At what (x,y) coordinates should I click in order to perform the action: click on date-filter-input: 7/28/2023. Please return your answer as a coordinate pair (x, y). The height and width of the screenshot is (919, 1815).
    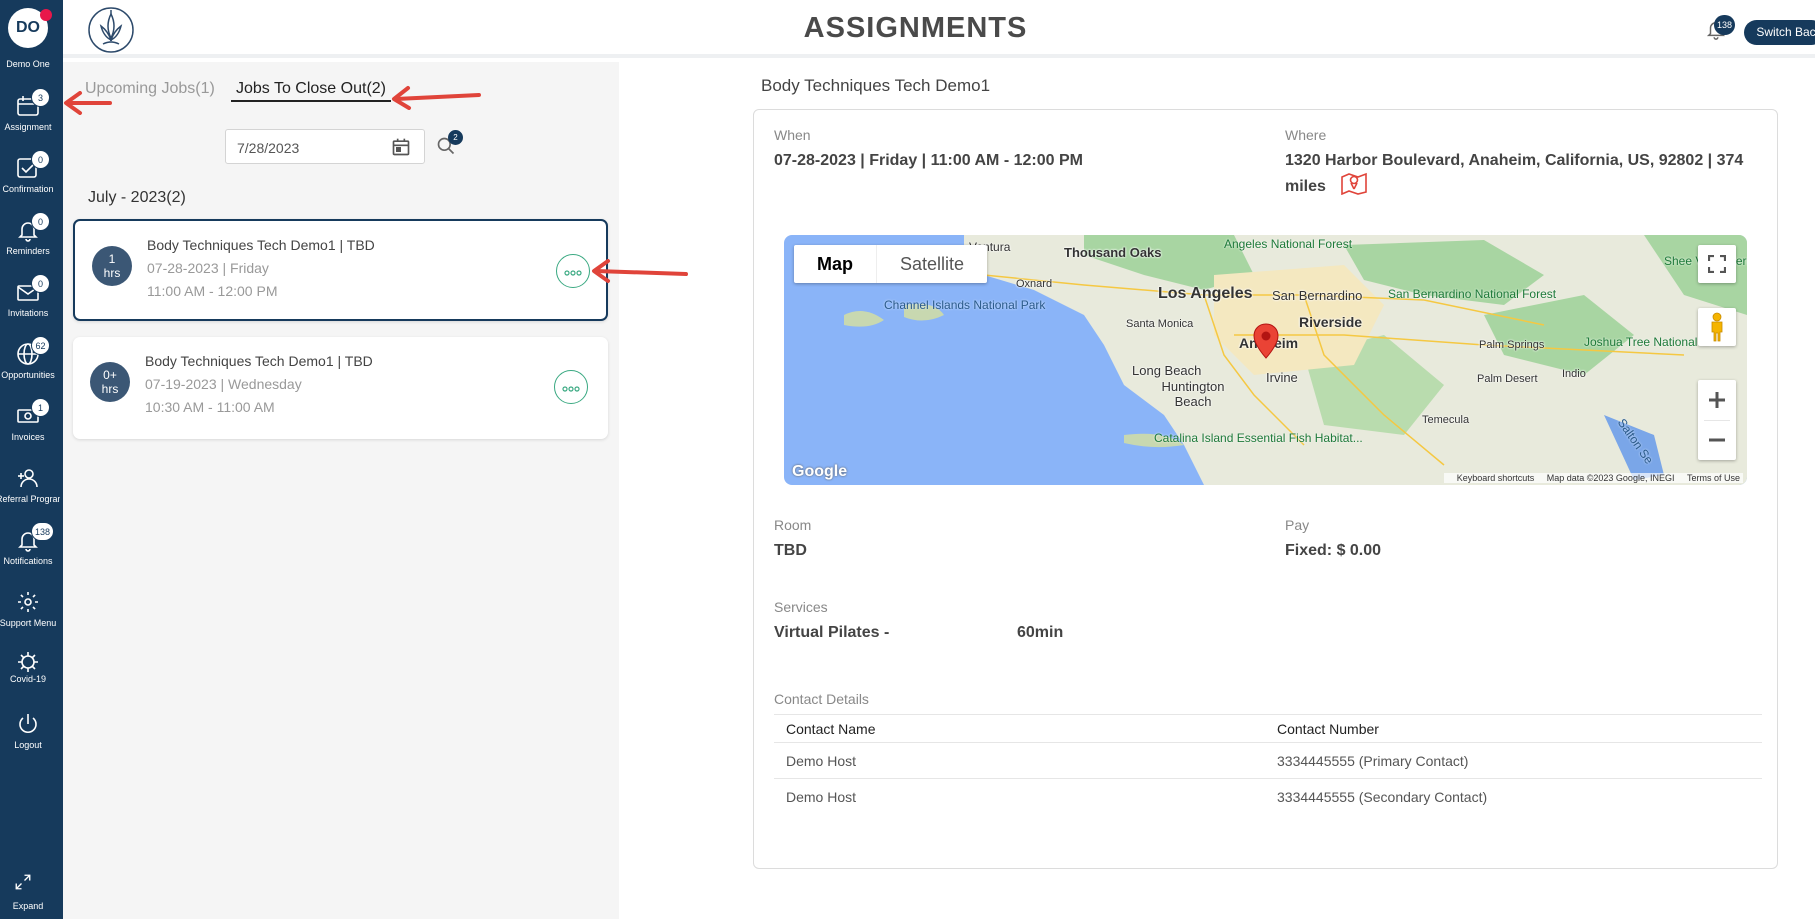
    Looking at the image, I should click on (325, 146).